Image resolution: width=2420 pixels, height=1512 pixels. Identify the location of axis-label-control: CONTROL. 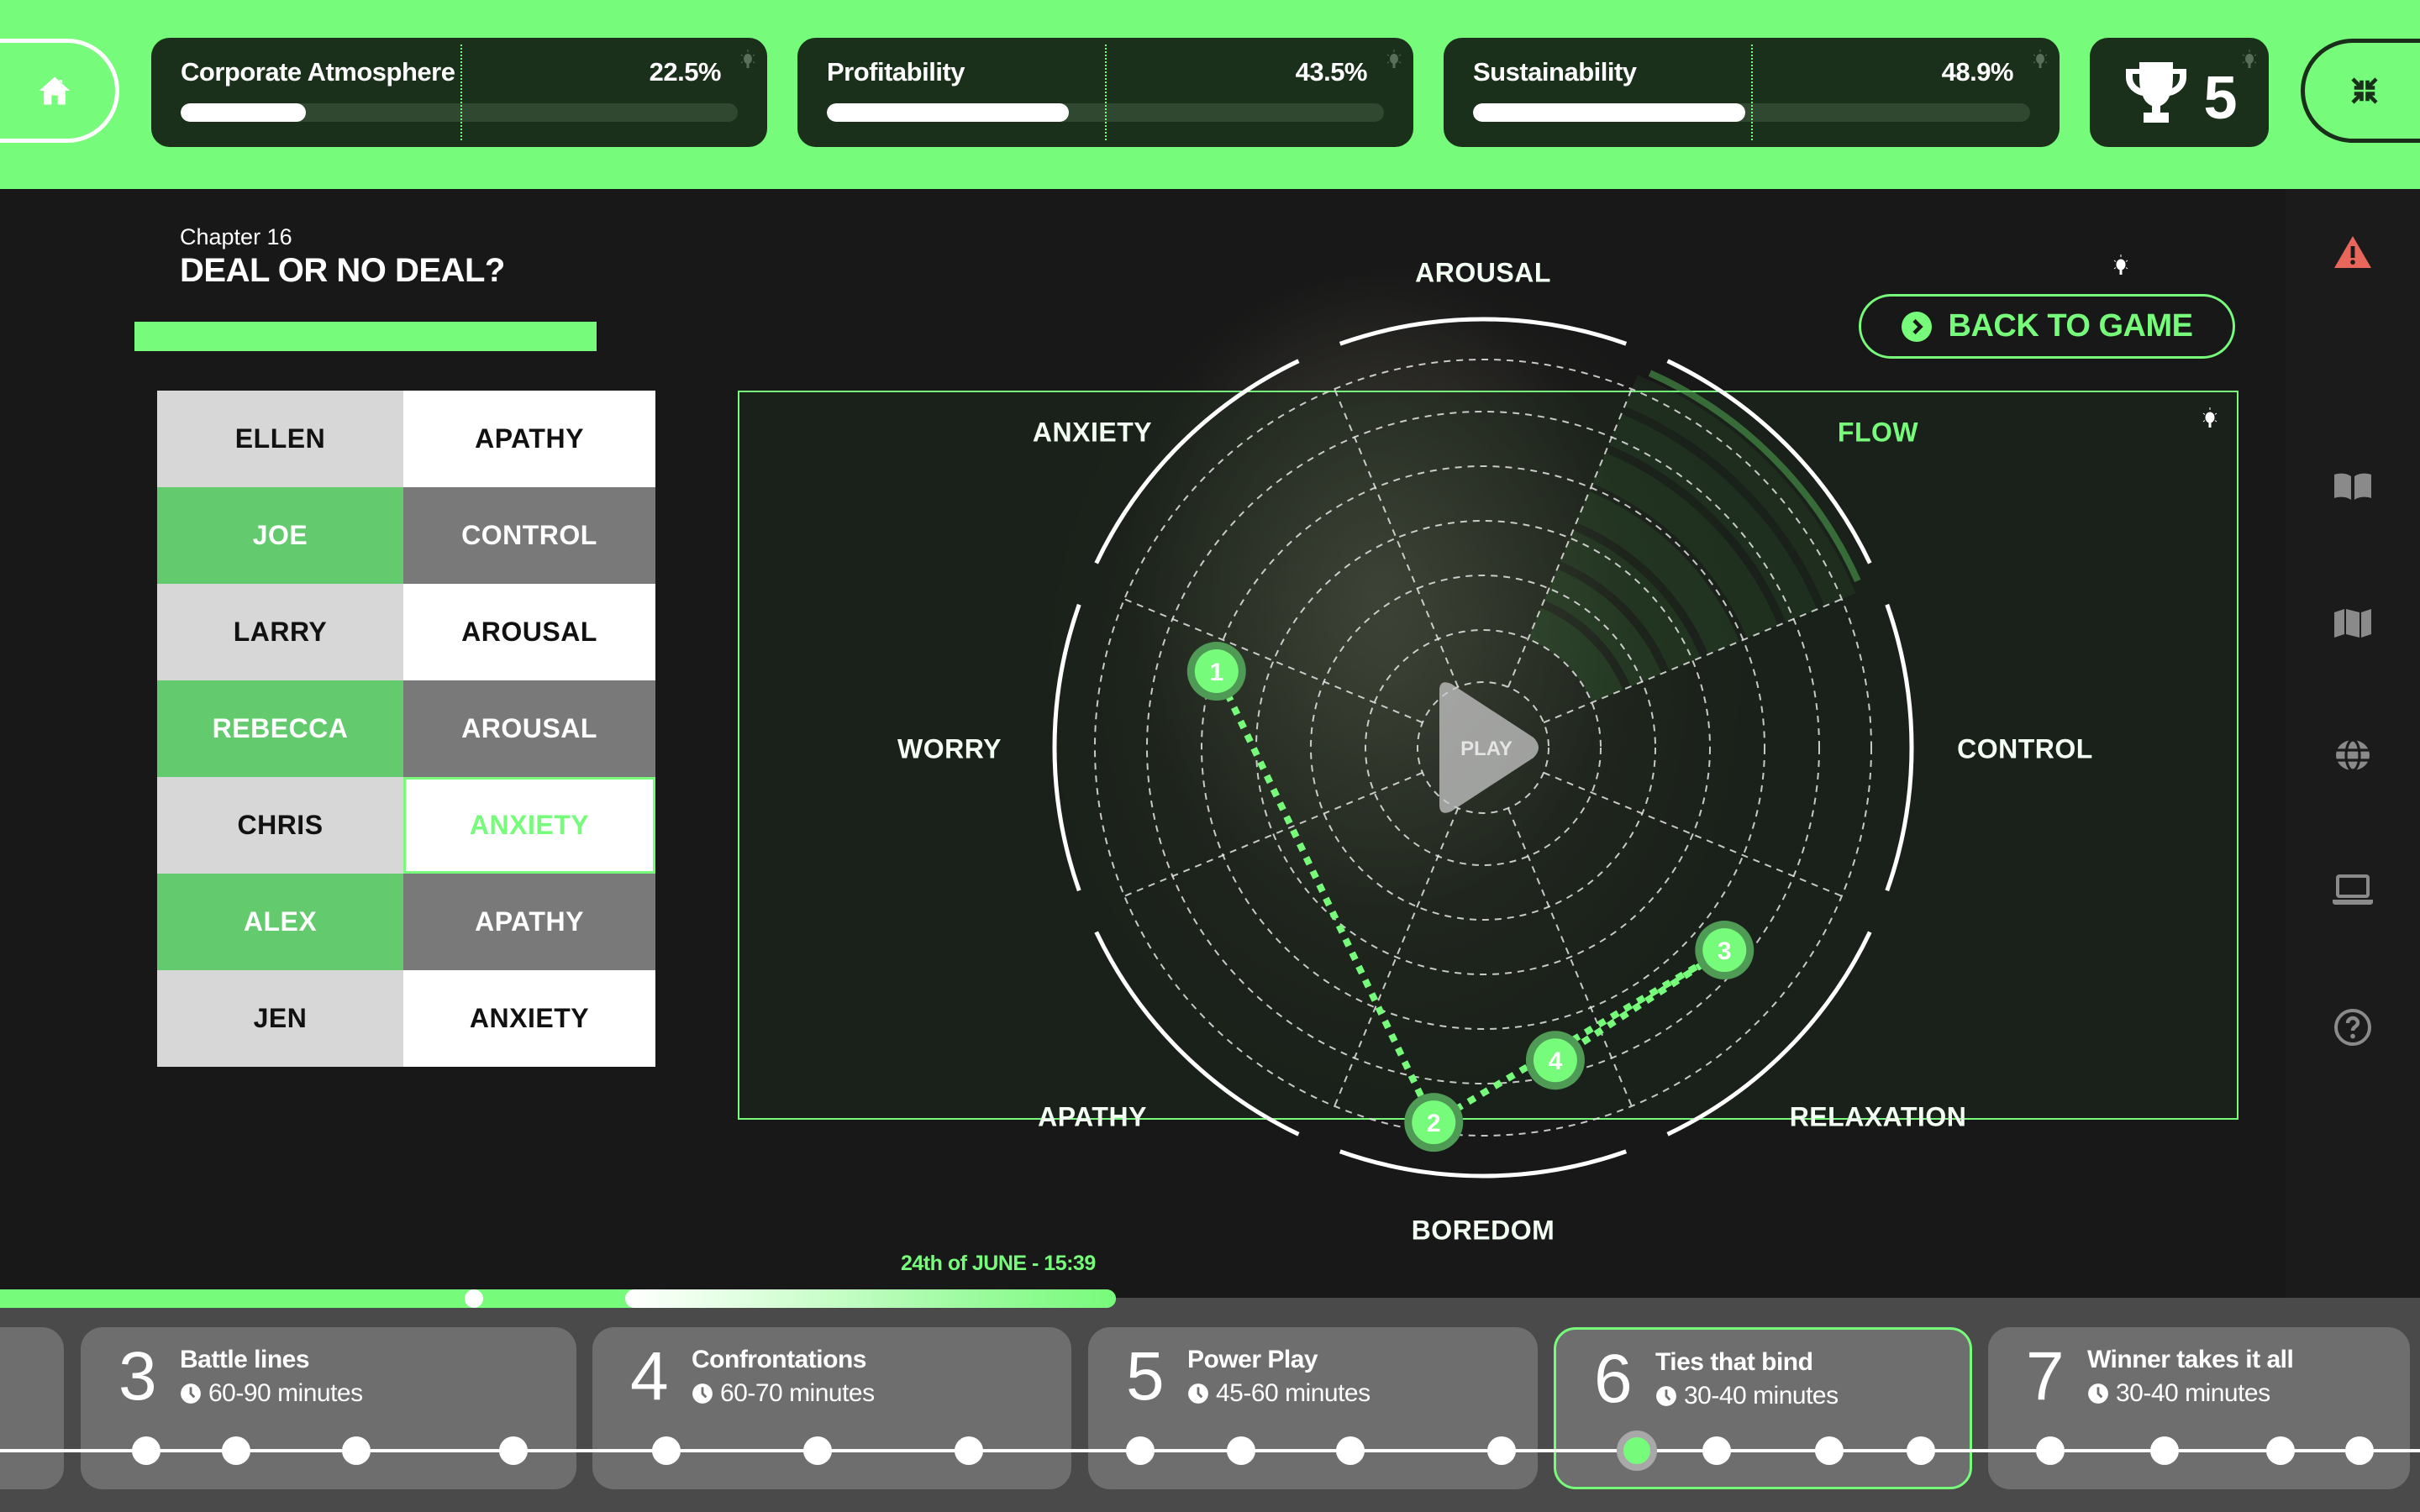
(2025, 748).